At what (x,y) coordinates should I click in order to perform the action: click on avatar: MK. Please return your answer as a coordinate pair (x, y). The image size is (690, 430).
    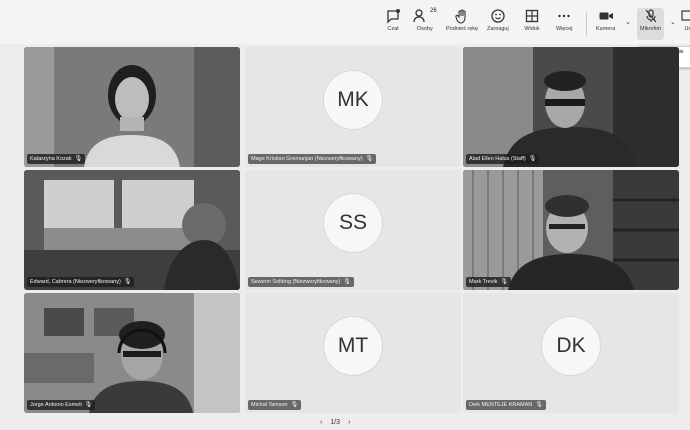
    Looking at the image, I should click on (353, 99).